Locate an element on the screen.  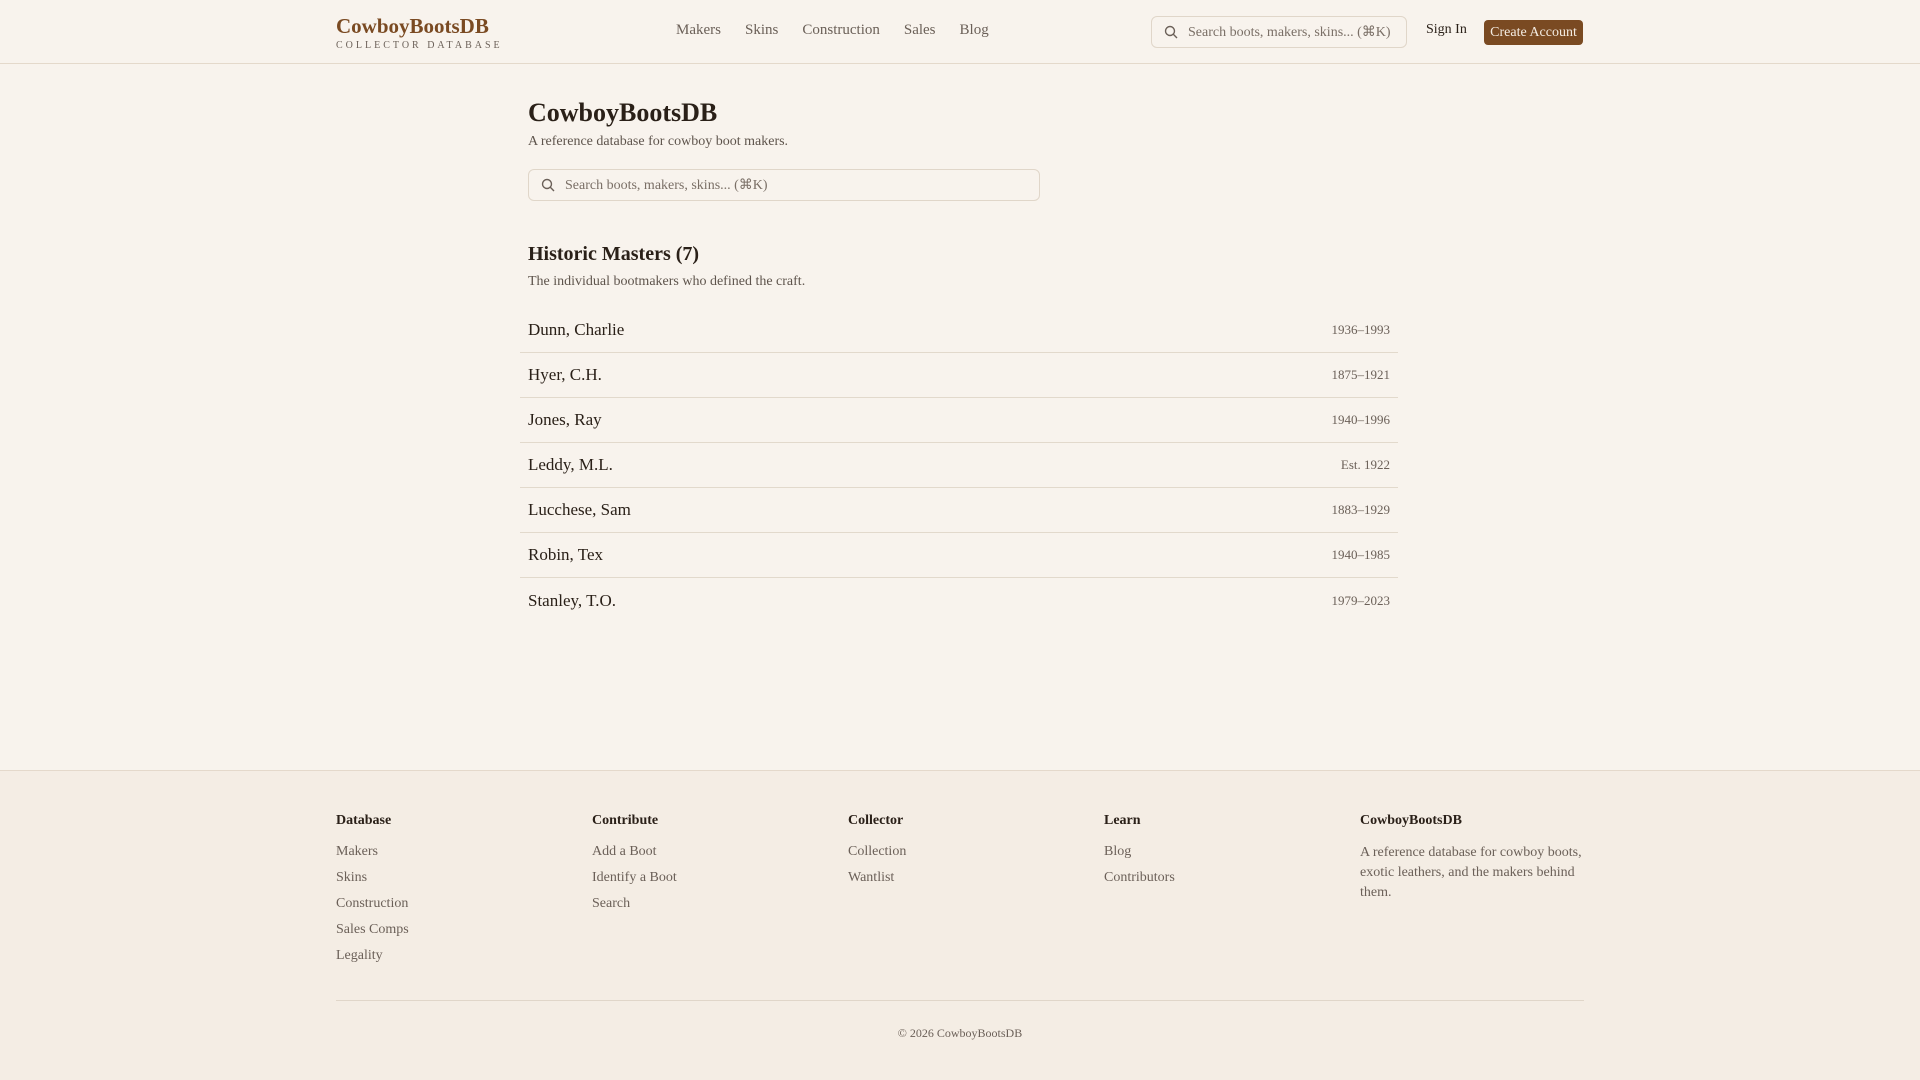
footer-link-wantlist: Wantlist is located at coordinates (877, 878).